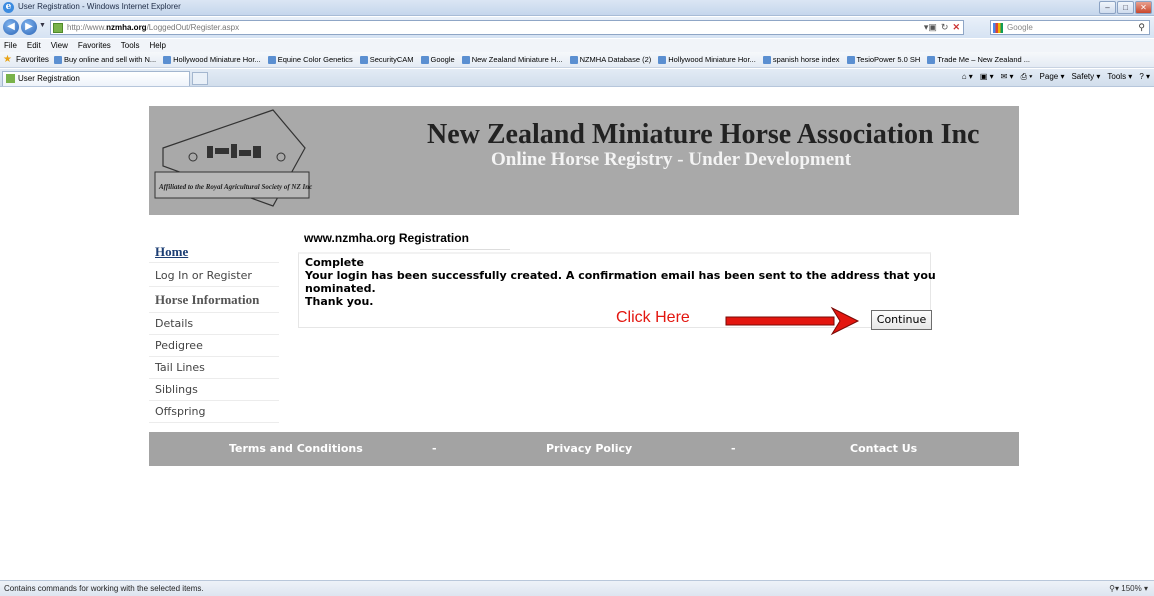  Describe the element at coordinates (214, 346) in the screenshot. I see `sidebar-item-pedigree: Pedigree` at that location.